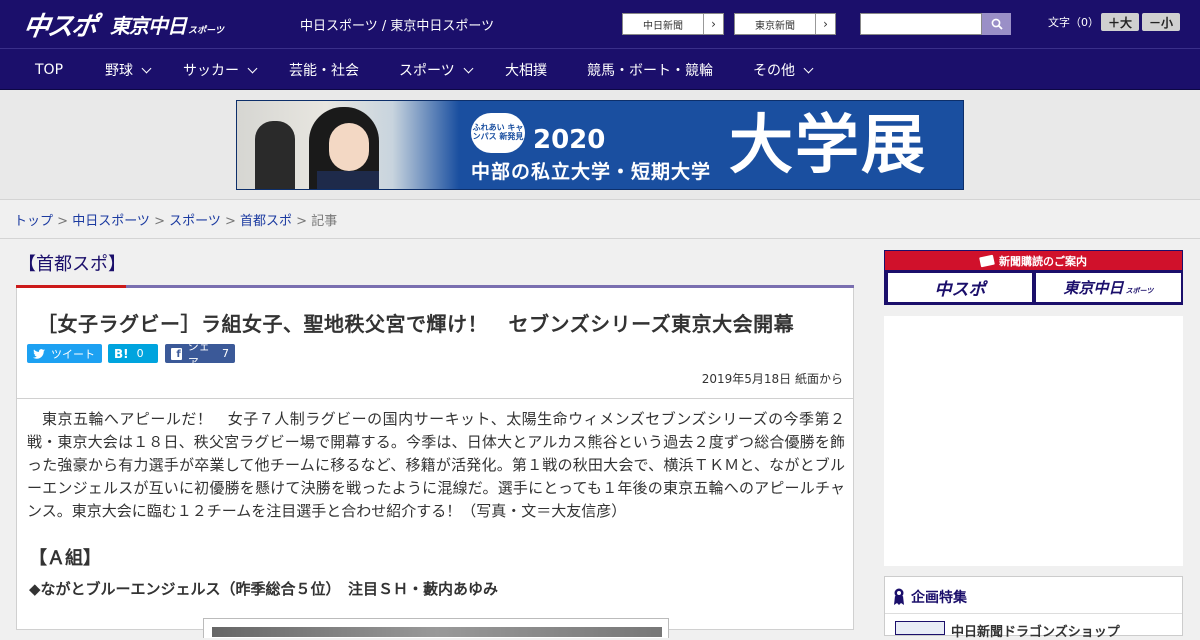  I want to click on site-title: 中日スポーツ / 東京中日スポーツ, so click(397, 26).